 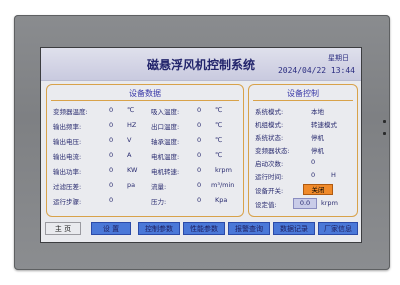 I want to click on label-flow: 流量:, so click(x=159, y=187).